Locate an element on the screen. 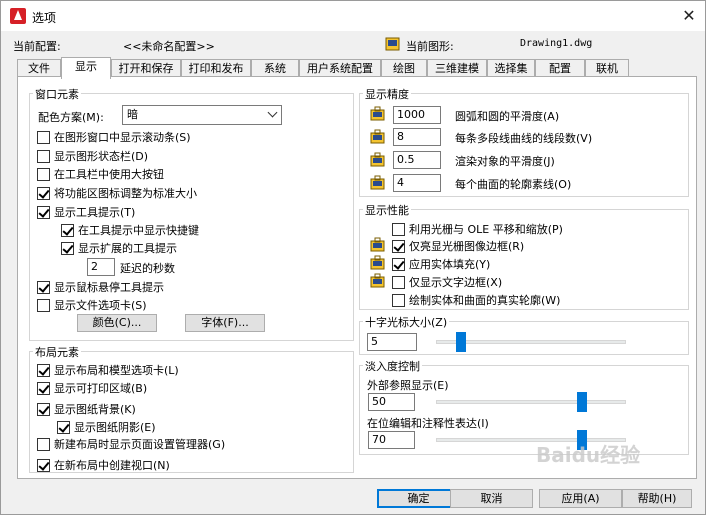  inplace-edit-input: 70 is located at coordinates (391, 440).